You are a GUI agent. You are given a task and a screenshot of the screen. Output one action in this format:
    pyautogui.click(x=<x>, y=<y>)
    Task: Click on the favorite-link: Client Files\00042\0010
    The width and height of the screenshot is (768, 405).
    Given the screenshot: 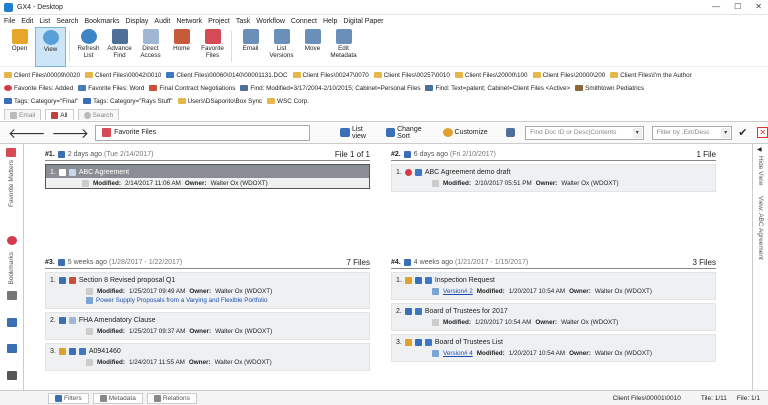 What is the action you would take?
    pyautogui.click(x=123, y=75)
    